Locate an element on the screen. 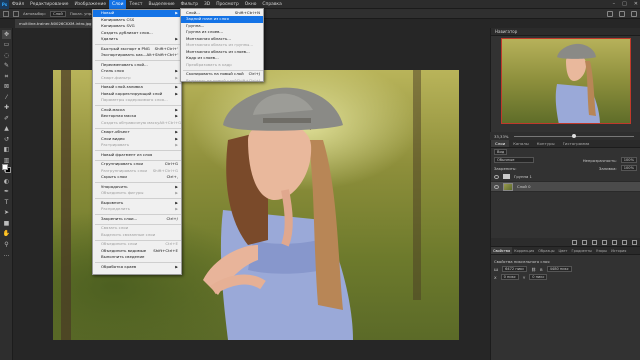  zoom-value: 33,33% is located at coordinates (501, 136).